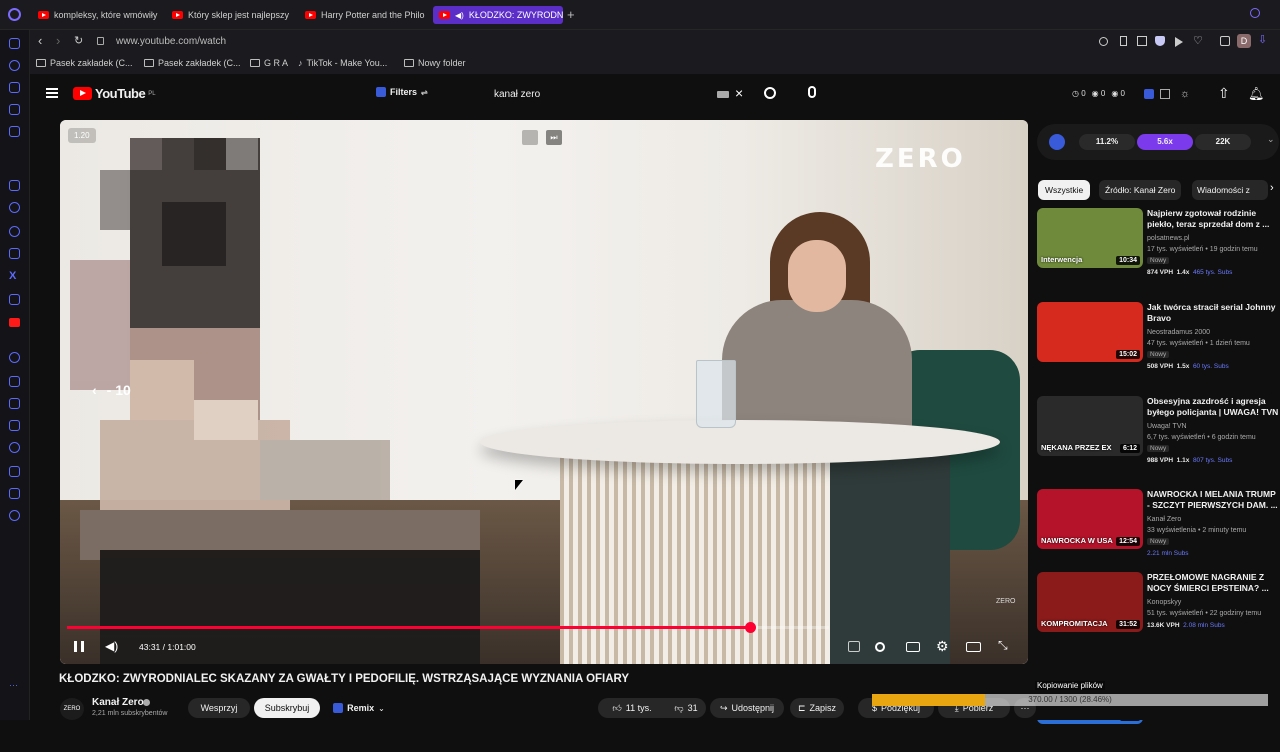  I want to click on chip-all: Wszystkie, so click(1064, 190).